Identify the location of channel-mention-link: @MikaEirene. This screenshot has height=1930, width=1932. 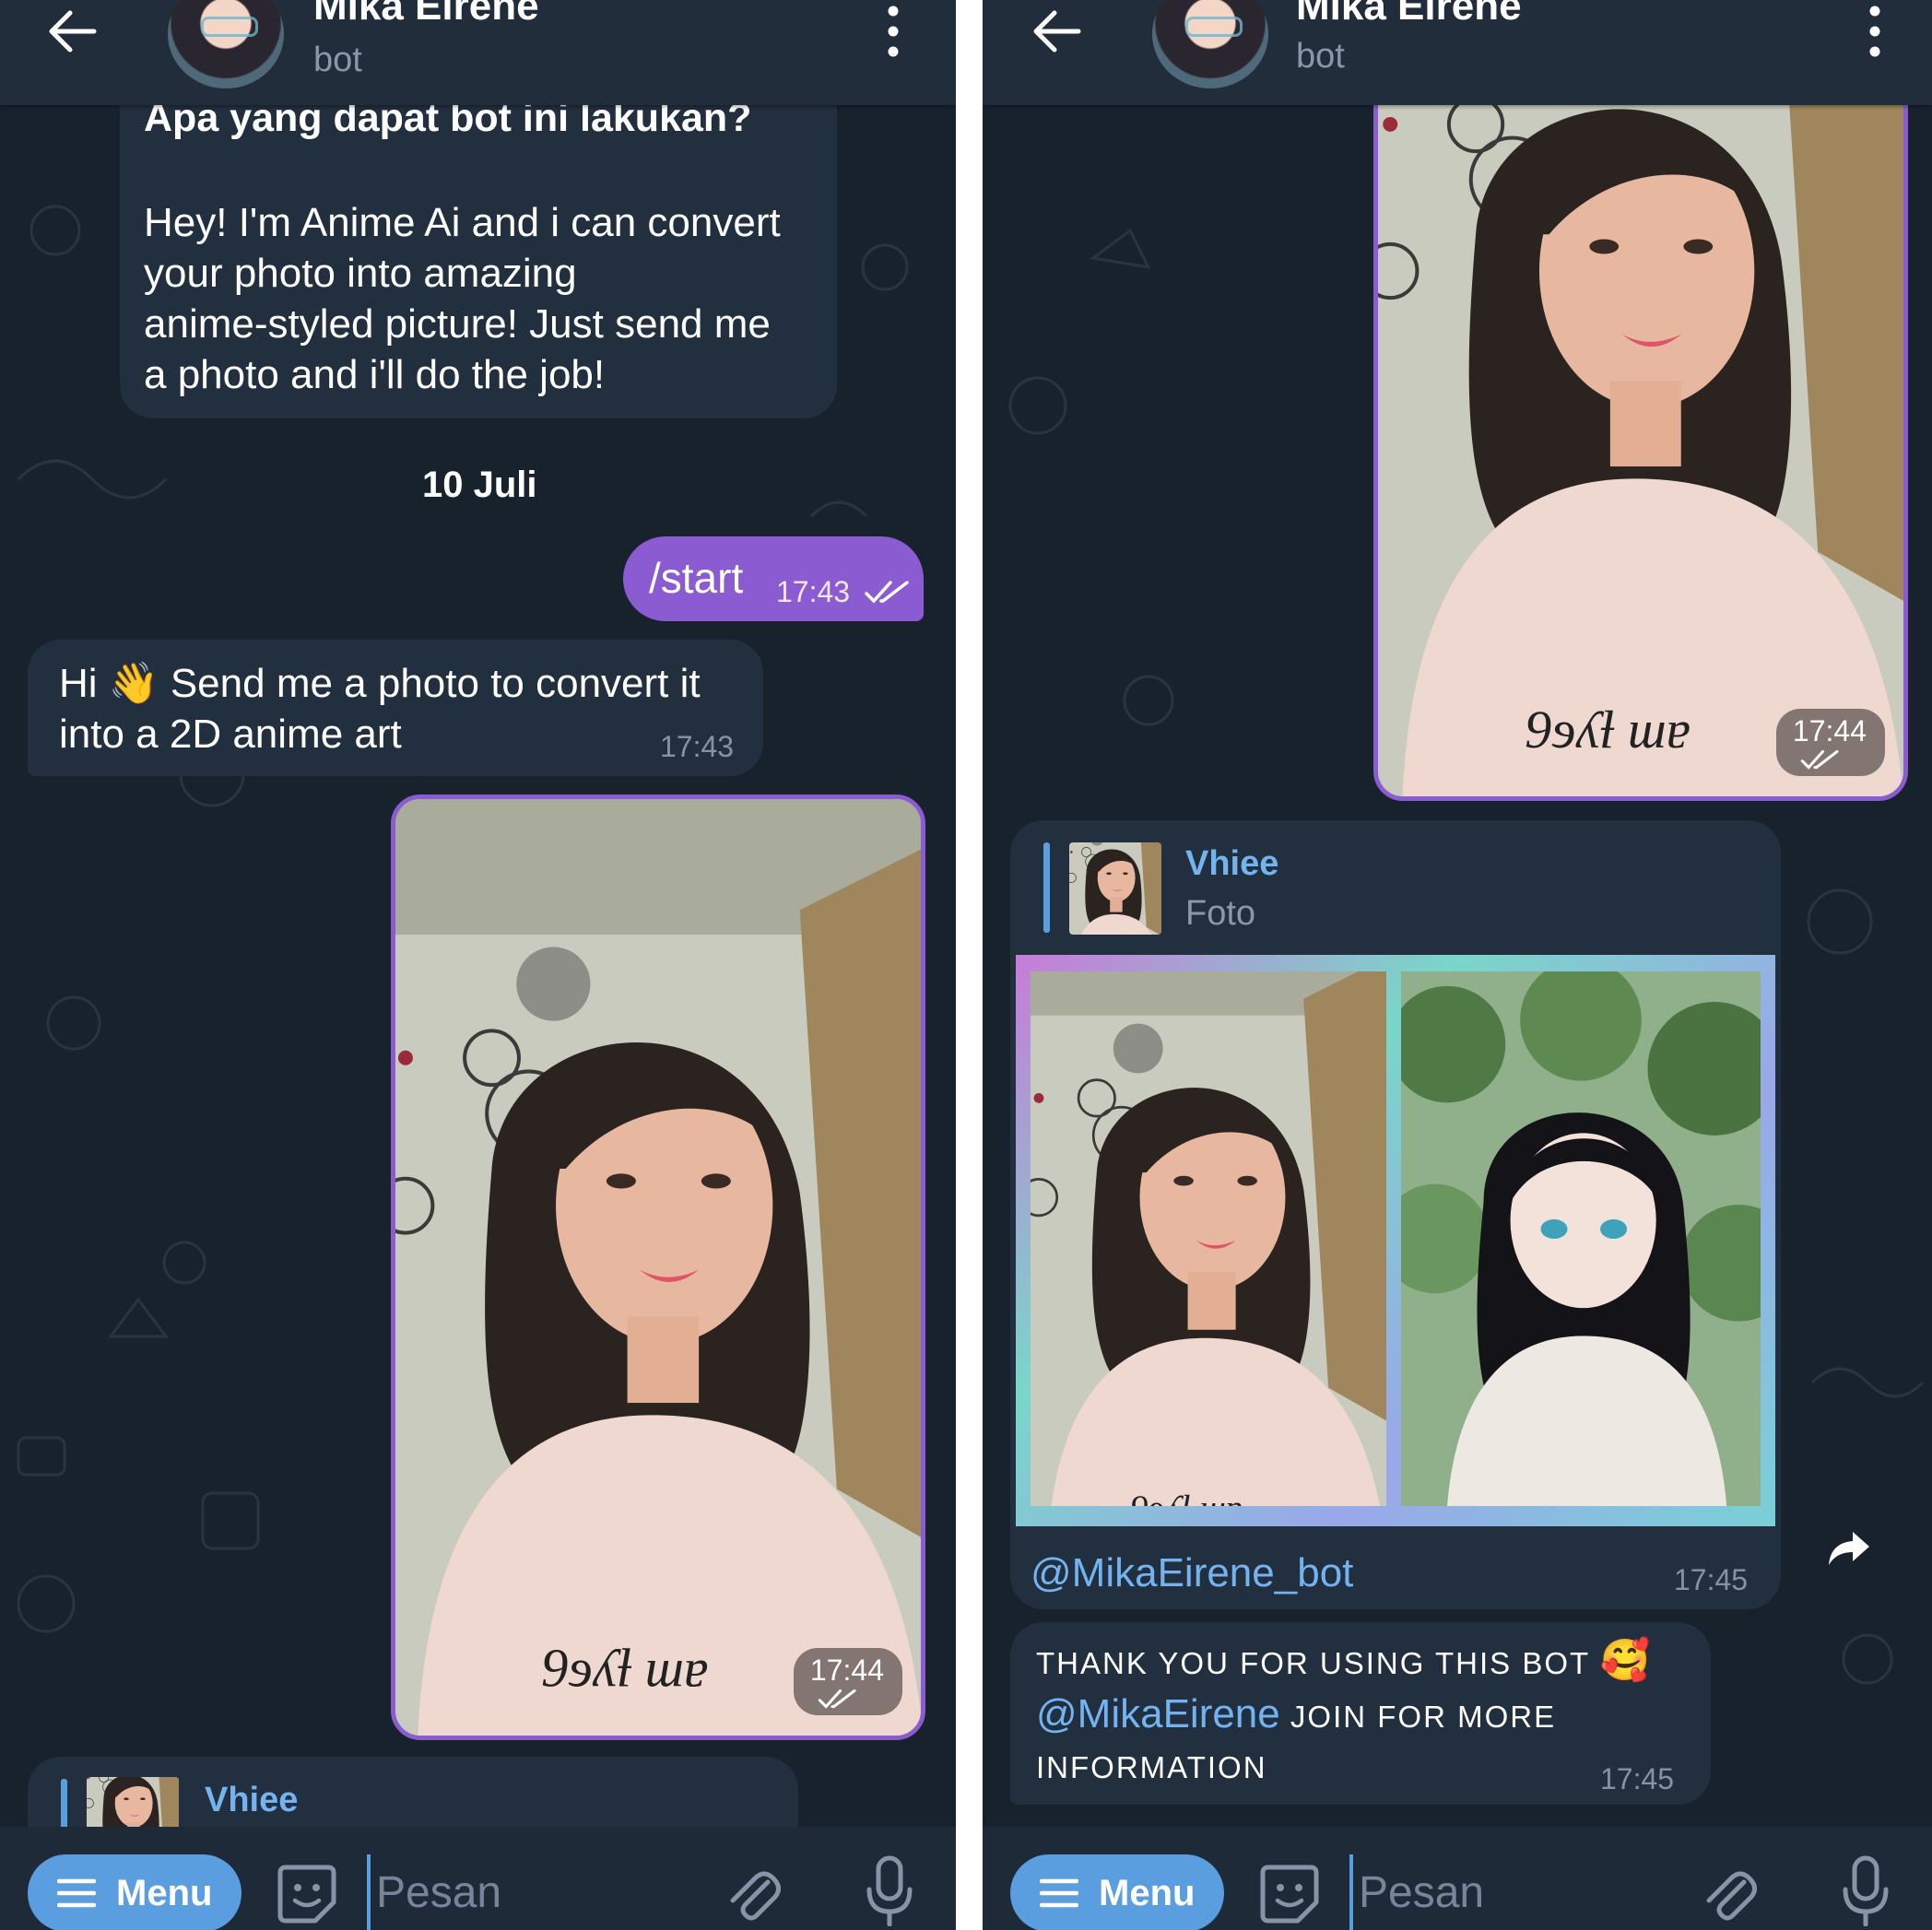
(1158, 1713).